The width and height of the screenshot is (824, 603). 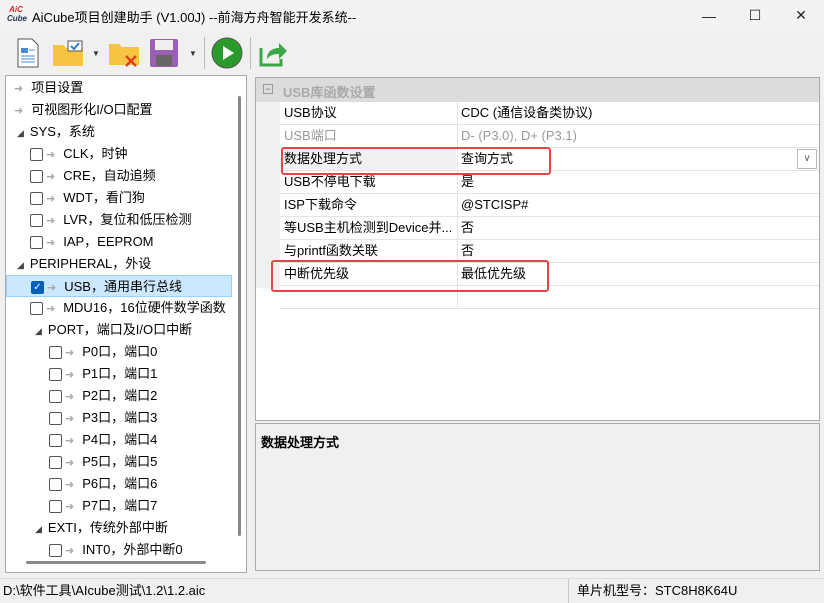 I want to click on tree-item: ➜ P4口，端口4, so click(x=119, y=440).